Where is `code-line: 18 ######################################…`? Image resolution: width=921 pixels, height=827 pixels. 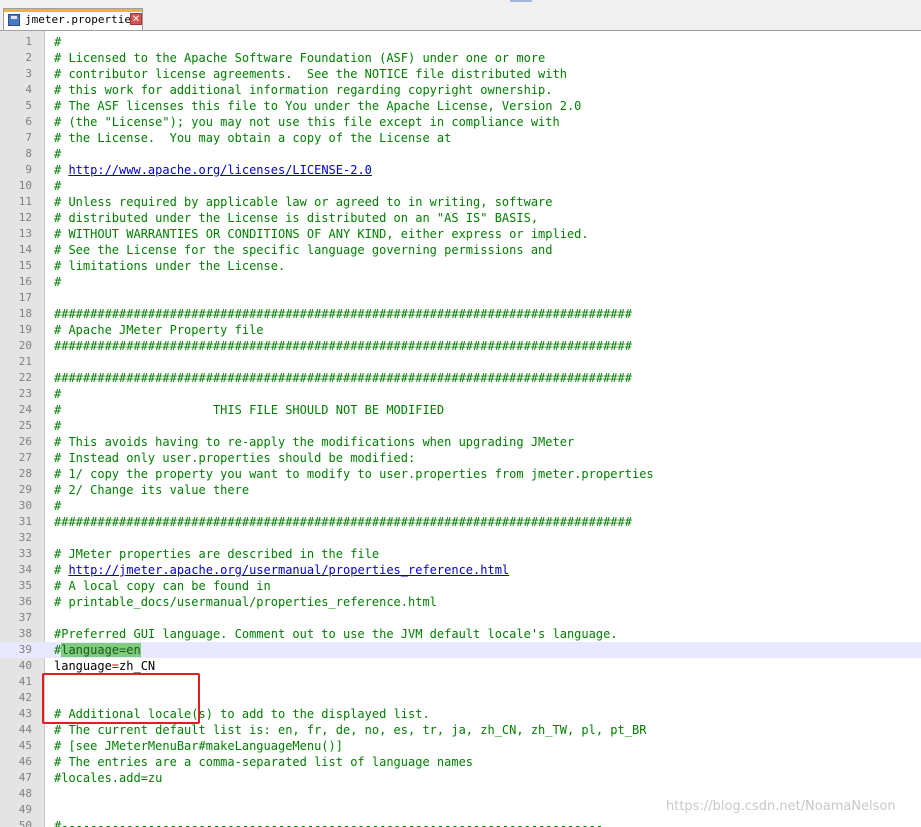
code-line: 18 ######################################… is located at coordinates (460, 314).